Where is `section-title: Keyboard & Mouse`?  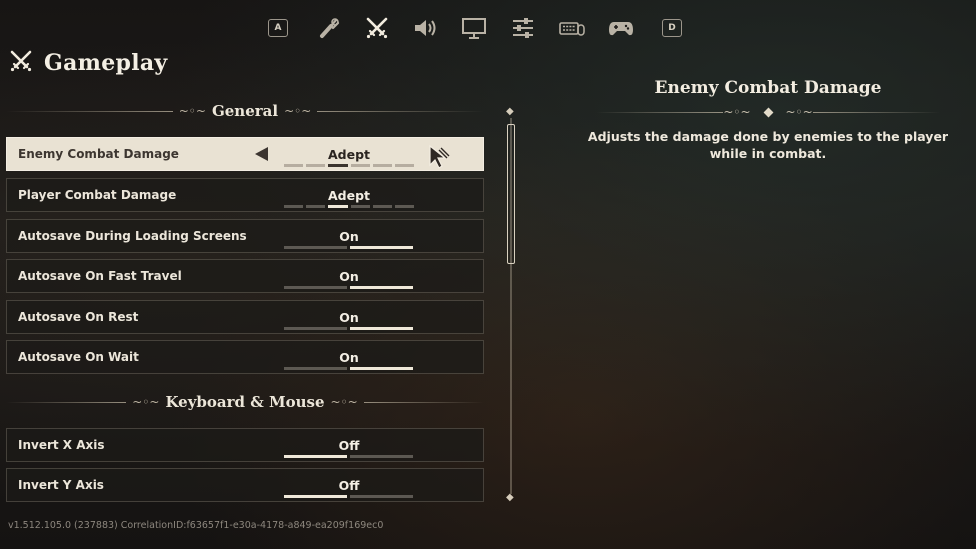 section-title: Keyboard & Mouse is located at coordinates (245, 402).